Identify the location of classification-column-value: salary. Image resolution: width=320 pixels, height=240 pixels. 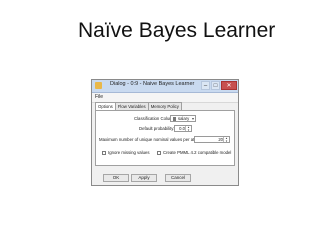
(184, 118).